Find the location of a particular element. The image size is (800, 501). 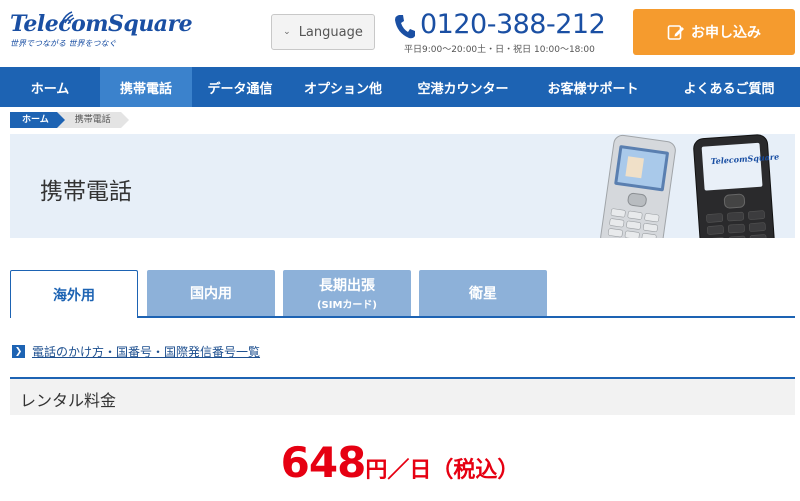

dialing-guide-text: 電話のかけ方・国番号・国際発信番号一覧 is located at coordinates (146, 352).